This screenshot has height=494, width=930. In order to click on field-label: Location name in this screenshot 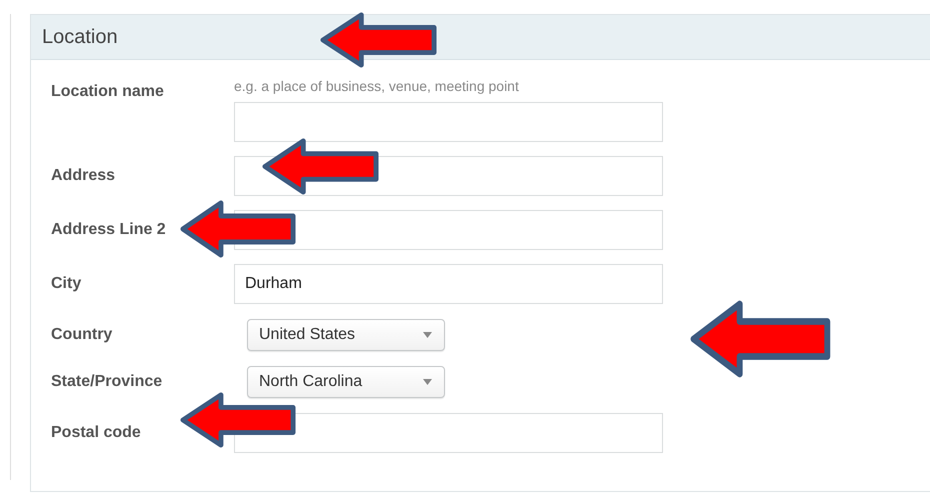, I will do `click(108, 92)`.